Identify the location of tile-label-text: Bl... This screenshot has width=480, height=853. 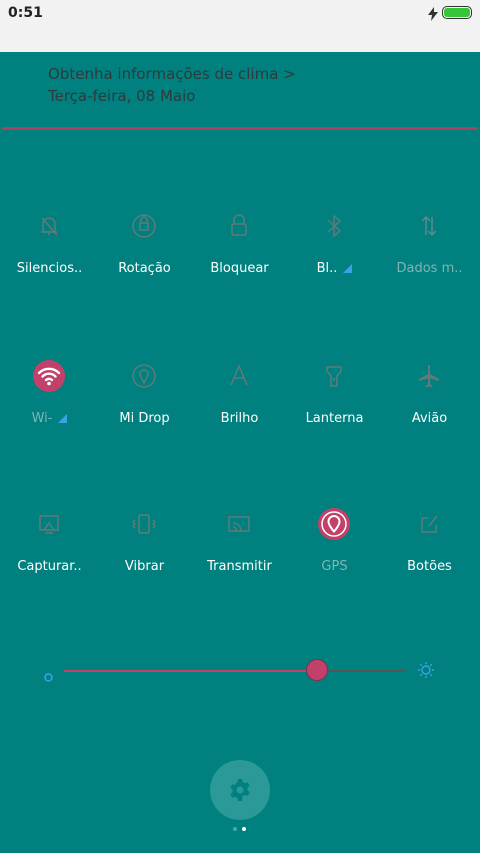
(327, 268).